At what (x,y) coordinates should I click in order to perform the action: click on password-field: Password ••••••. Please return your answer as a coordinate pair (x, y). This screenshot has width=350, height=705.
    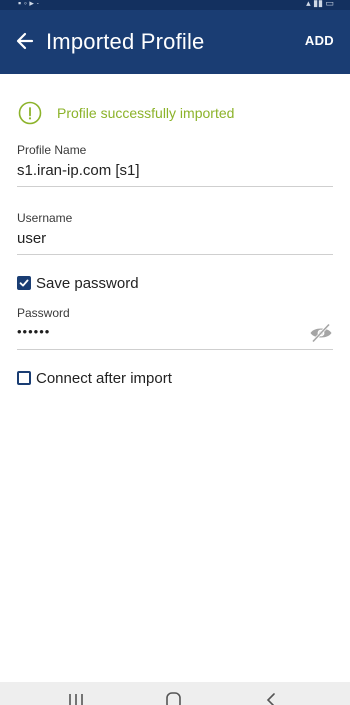
    Looking at the image, I should click on (175, 328).